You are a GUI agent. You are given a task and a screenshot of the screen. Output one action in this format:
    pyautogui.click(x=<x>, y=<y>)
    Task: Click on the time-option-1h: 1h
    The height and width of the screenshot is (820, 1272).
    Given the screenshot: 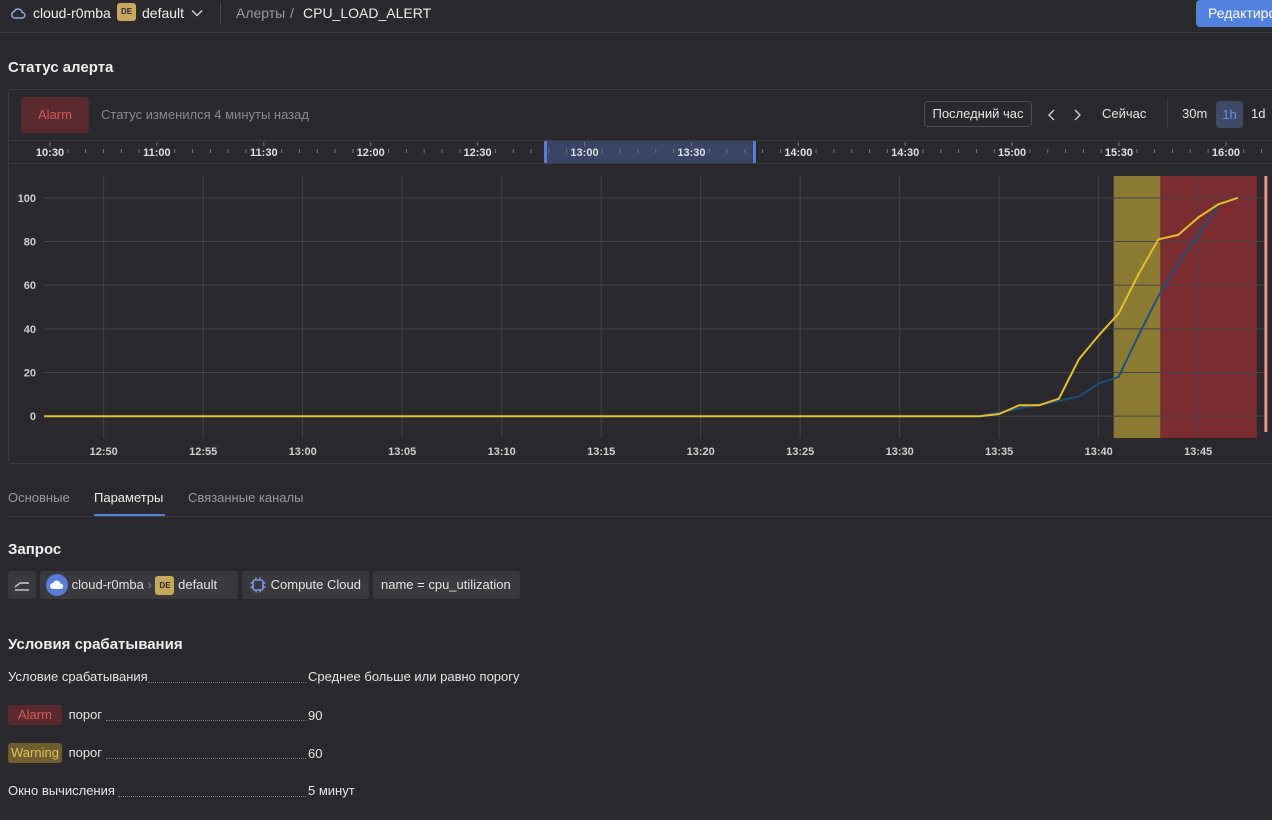 What is the action you would take?
    pyautogui.click(x=1229, y=114)
    